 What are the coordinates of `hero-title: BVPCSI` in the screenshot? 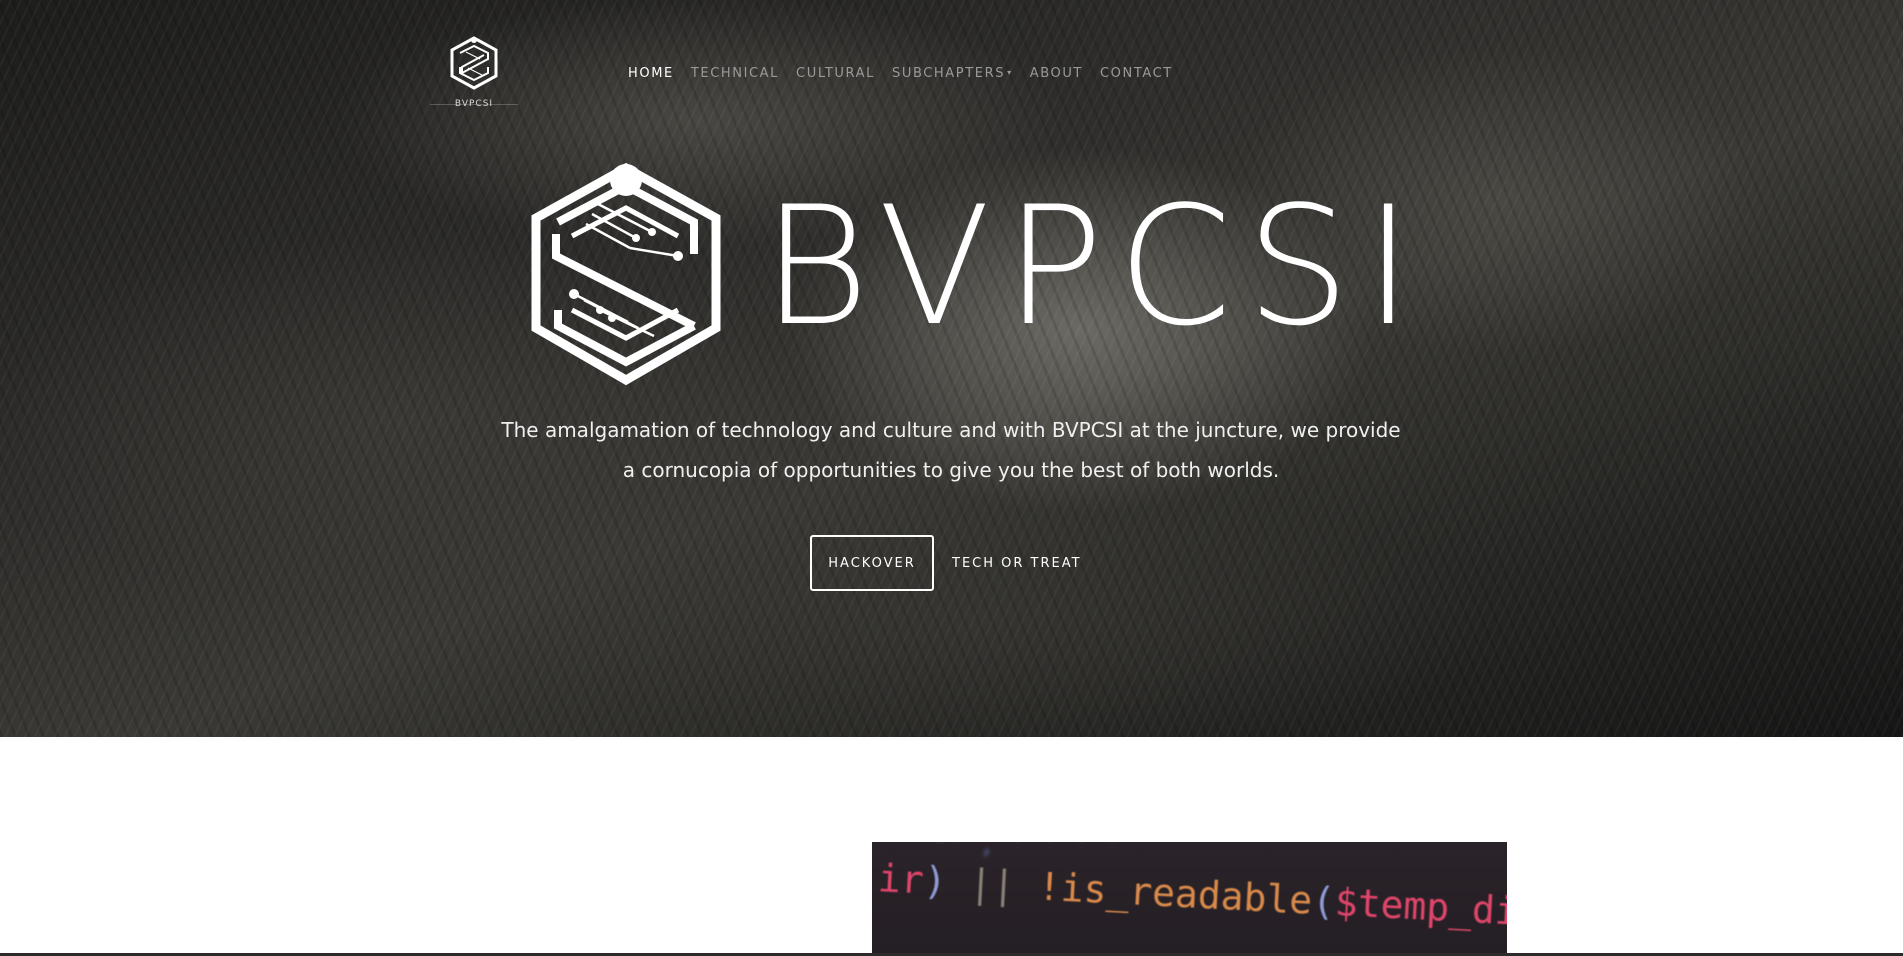 It's located at (1094, 266).